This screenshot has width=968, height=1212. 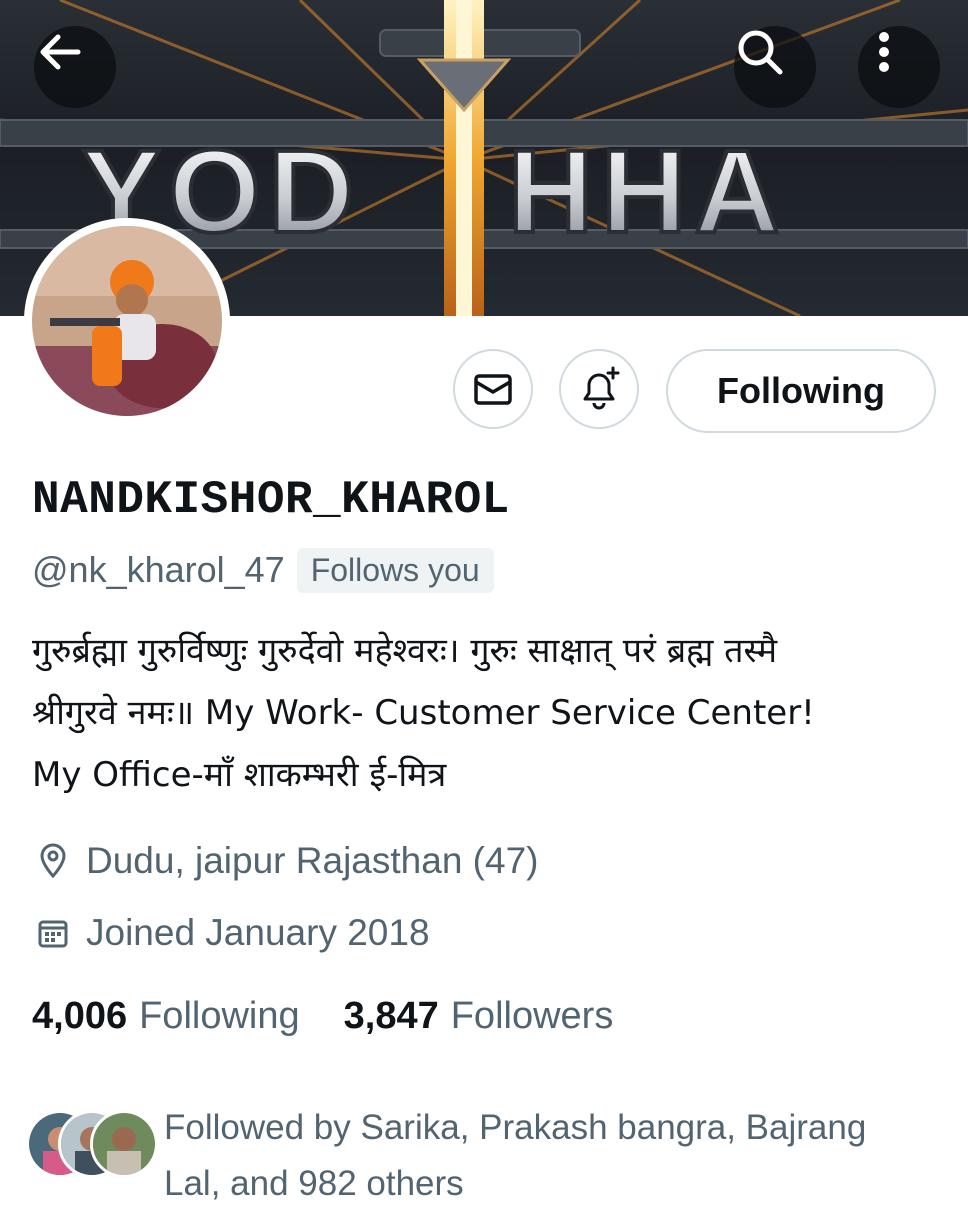 What do you see at coordinates (884, 52) in the screenshot?
I see `more-vertical-icon` at bounding box center [884, 52].